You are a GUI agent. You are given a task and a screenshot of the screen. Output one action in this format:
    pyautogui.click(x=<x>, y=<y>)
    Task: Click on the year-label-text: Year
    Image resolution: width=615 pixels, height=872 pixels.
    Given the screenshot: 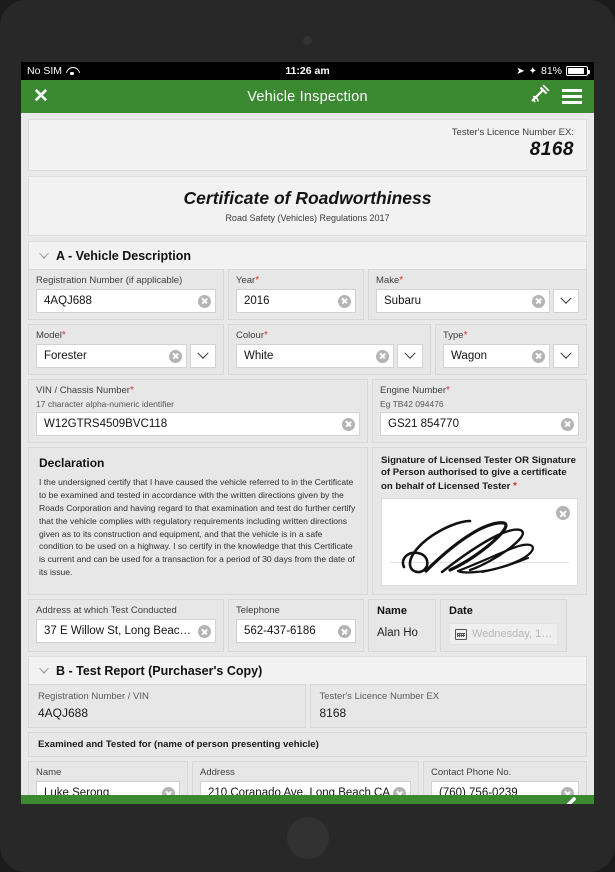 What is the action you would take?
    pyautogui.click(x=246, y=280)
    